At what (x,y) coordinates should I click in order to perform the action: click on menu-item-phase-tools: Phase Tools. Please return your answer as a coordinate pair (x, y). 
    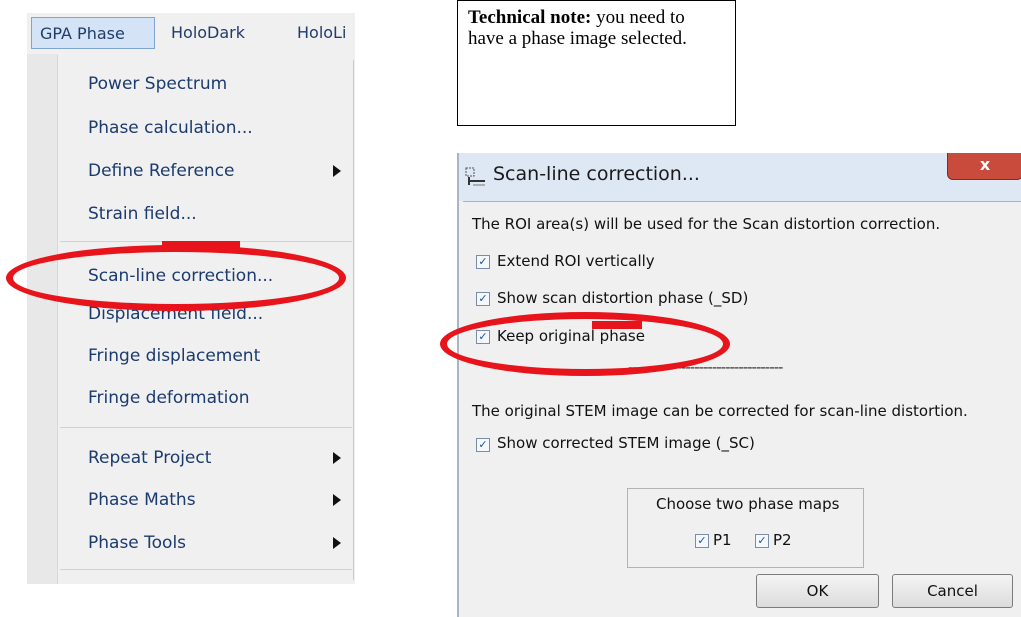
    Looking at the image, I should click on (137, 543).